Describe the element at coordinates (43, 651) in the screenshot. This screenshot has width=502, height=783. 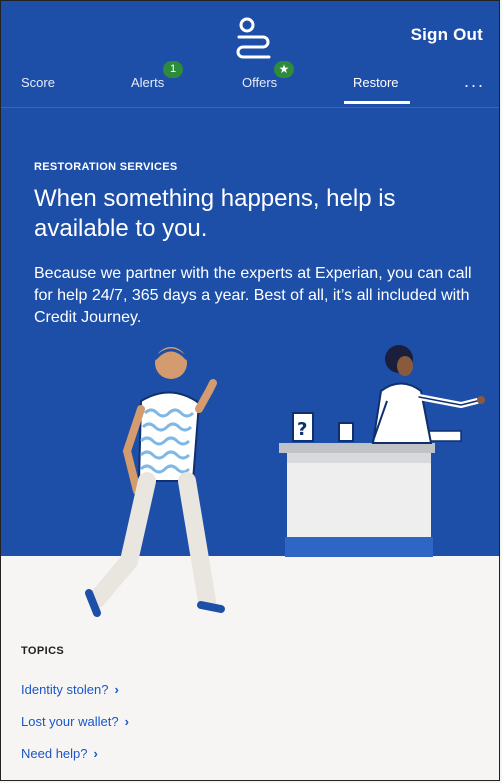
I see `topics-heading: TOPICS` at that location.